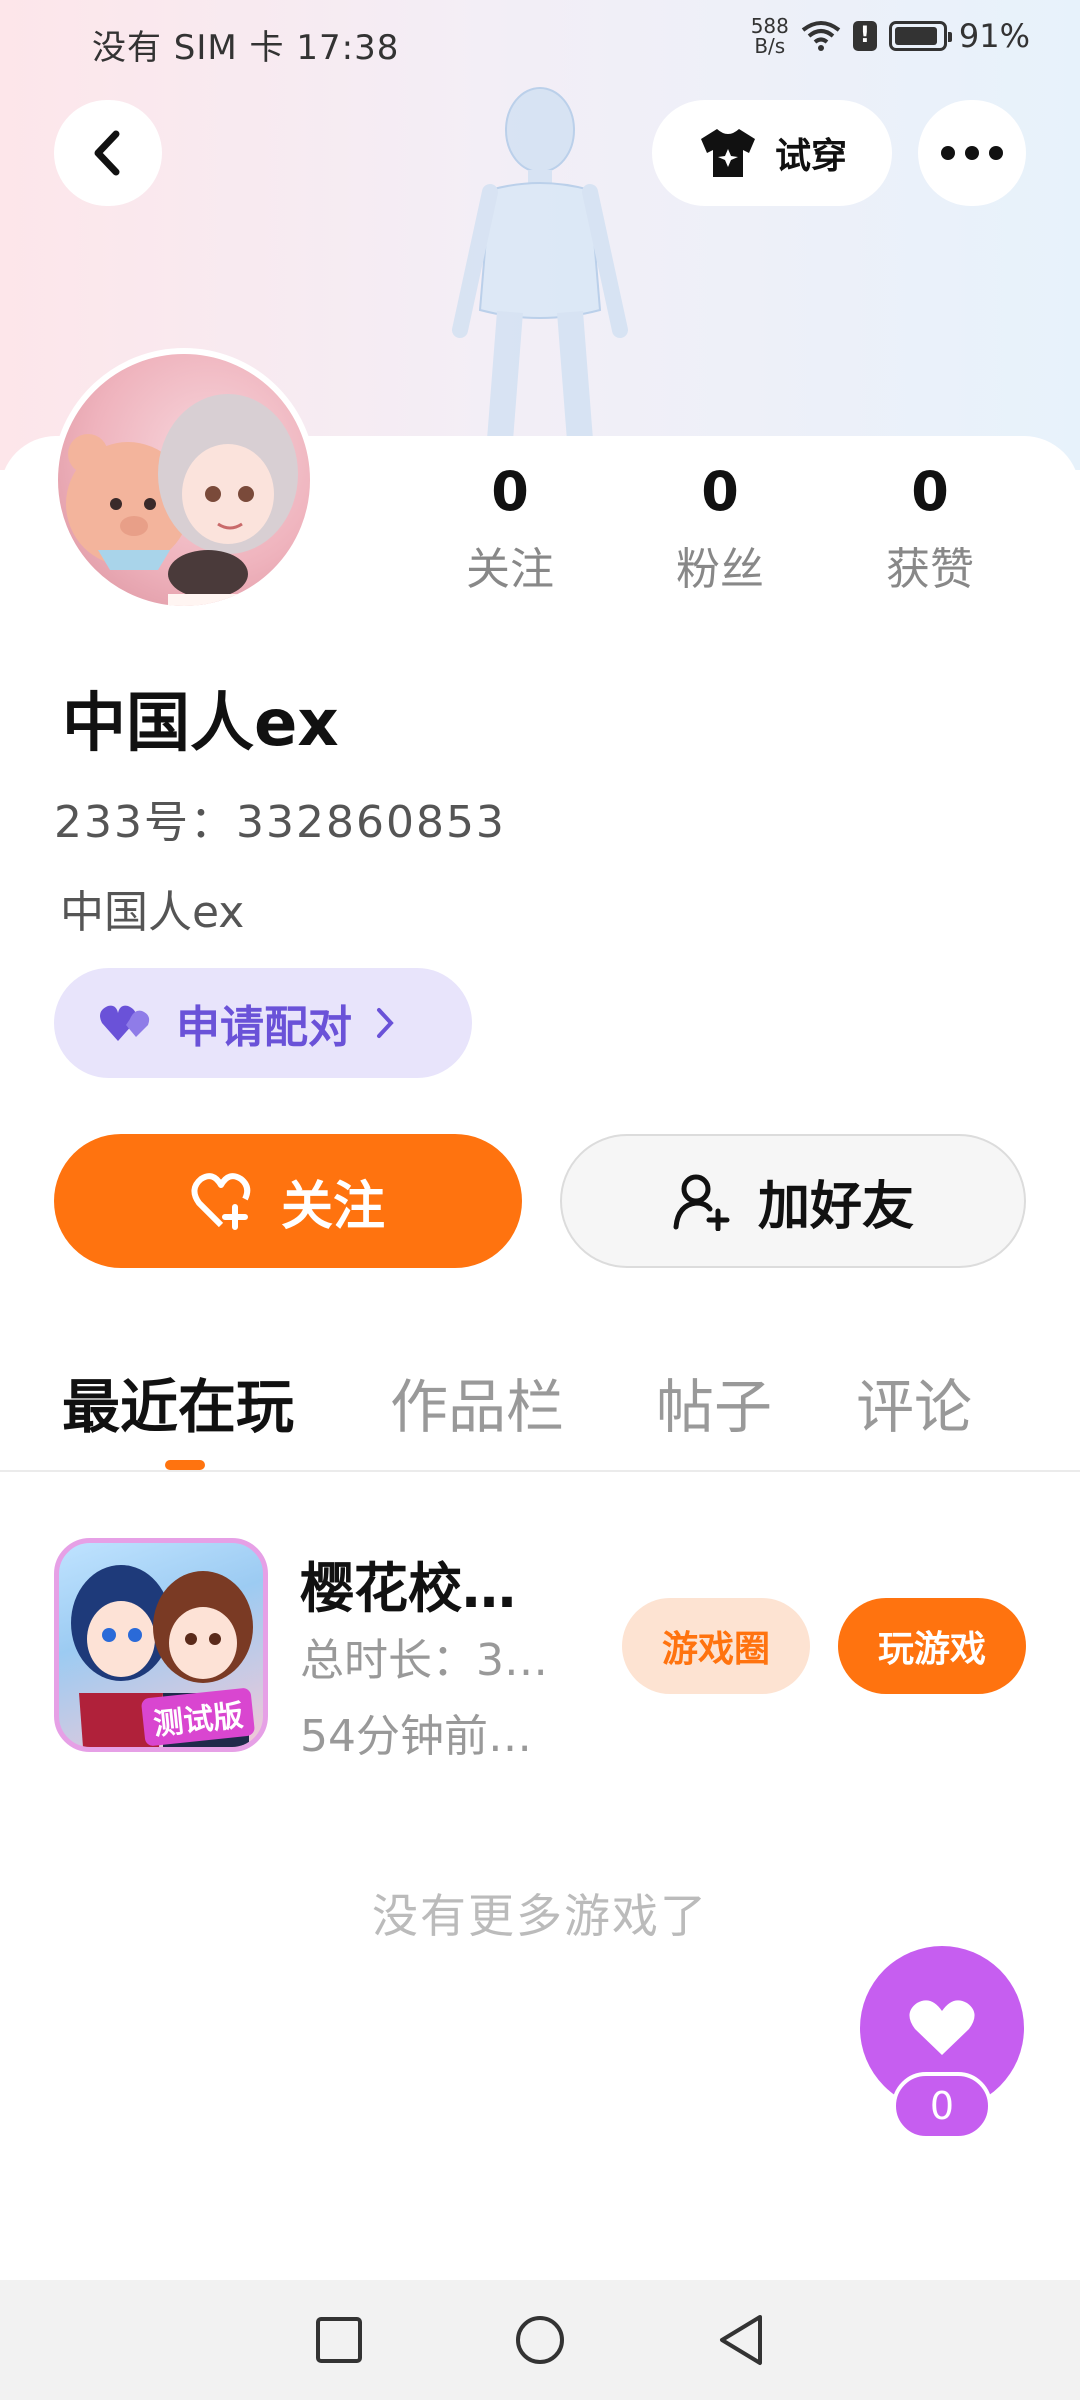 The height and width of the screenshot is (2400, 1080). What do you see at coordinates (770, 46) in the screenshot?
I see `net-speed-unit: B/s` at bounding box center [770, 46].